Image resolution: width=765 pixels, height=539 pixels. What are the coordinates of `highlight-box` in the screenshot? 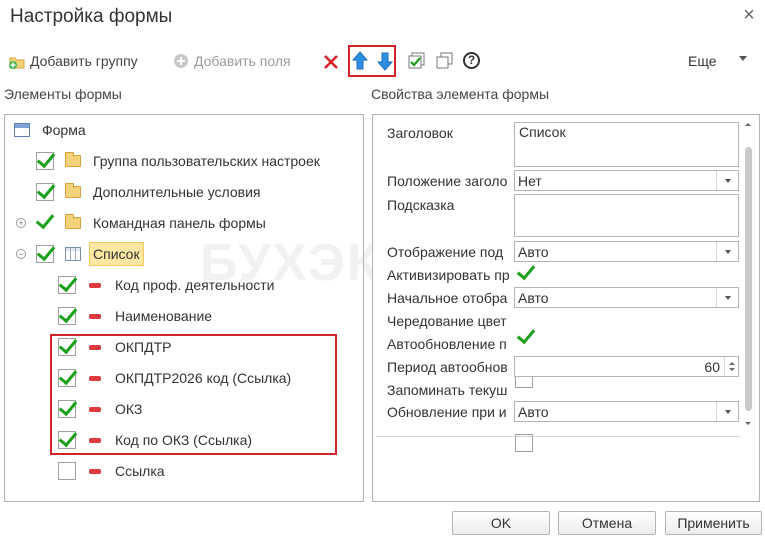 It's located at (193, 394).